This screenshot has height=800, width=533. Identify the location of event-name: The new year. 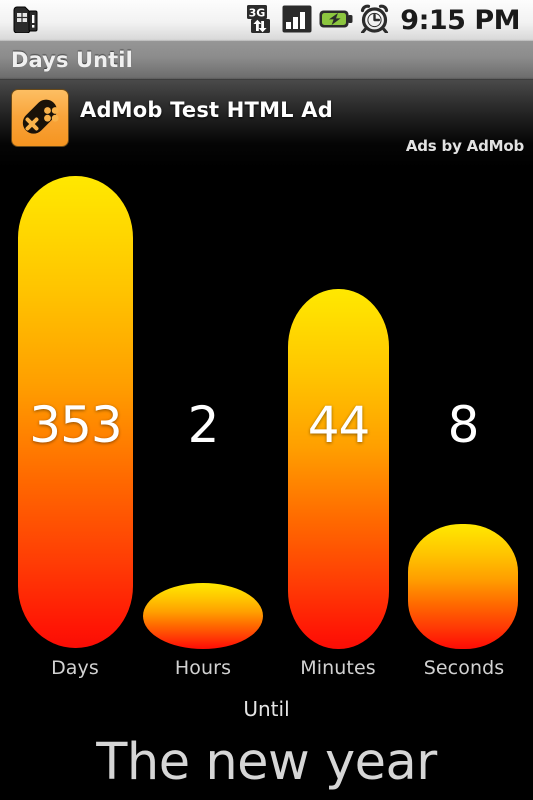
(266, 762).